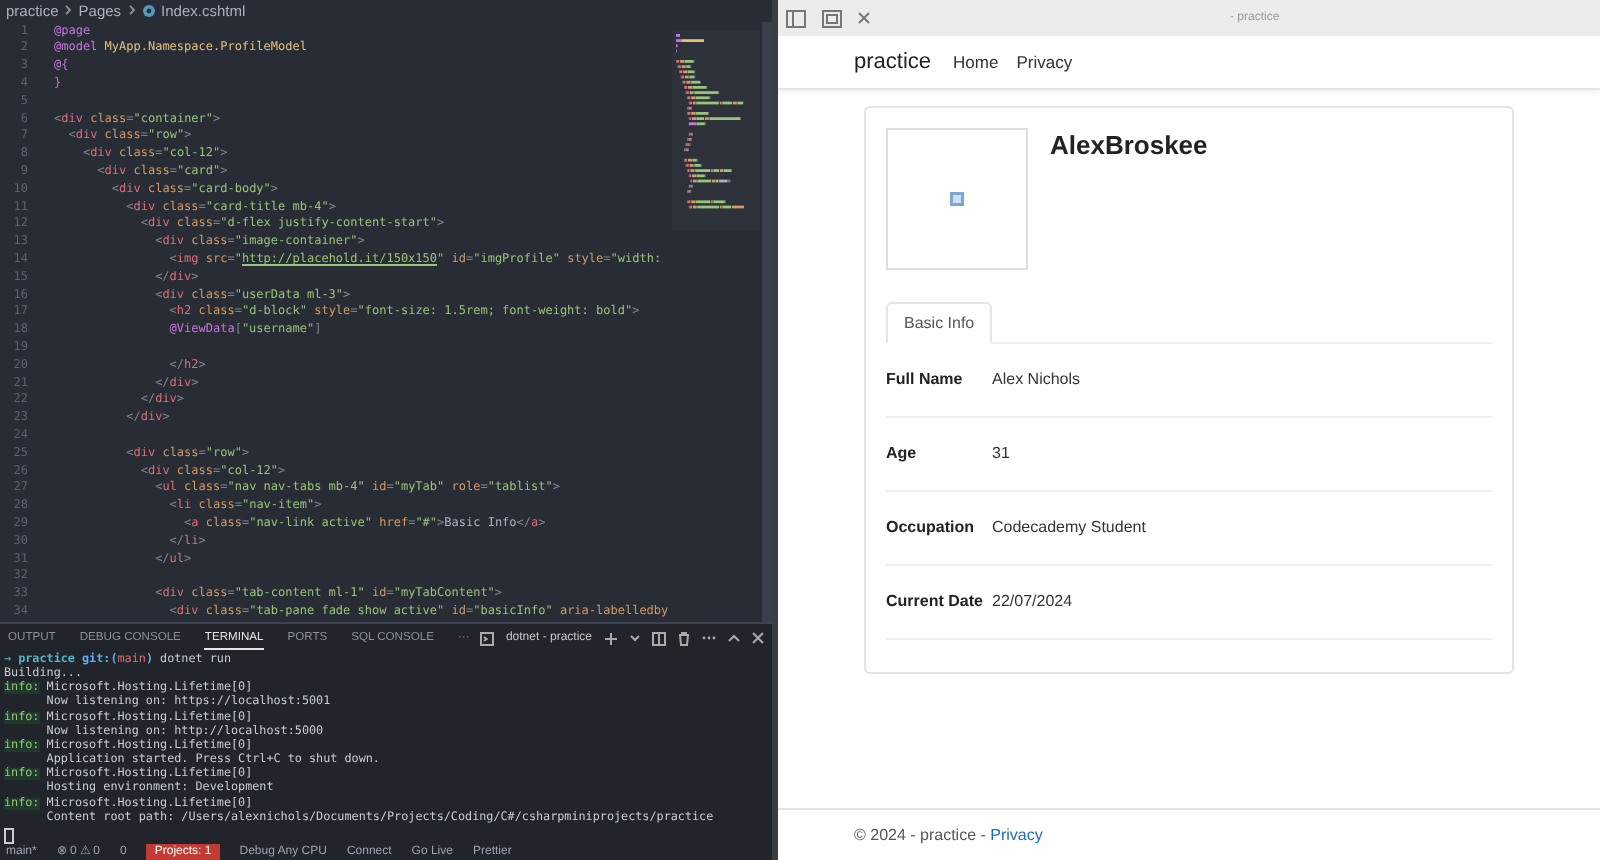 The image size is (1600, 860). I want to click on field-value: Codecademy Student, so click(1069, 528).